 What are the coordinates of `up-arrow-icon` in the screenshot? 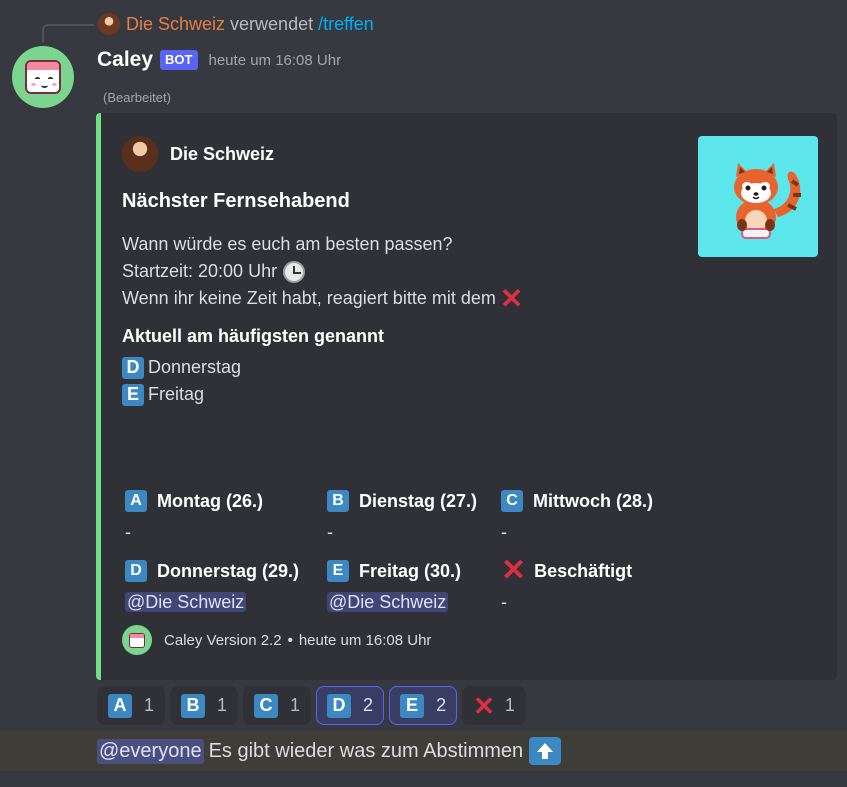 It's located at (545, 751).